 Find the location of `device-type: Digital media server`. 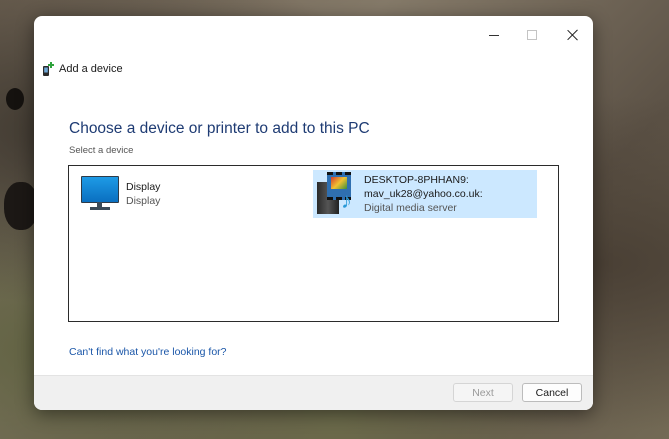

device-type: Digital media server is located at coordinates (410, 208).